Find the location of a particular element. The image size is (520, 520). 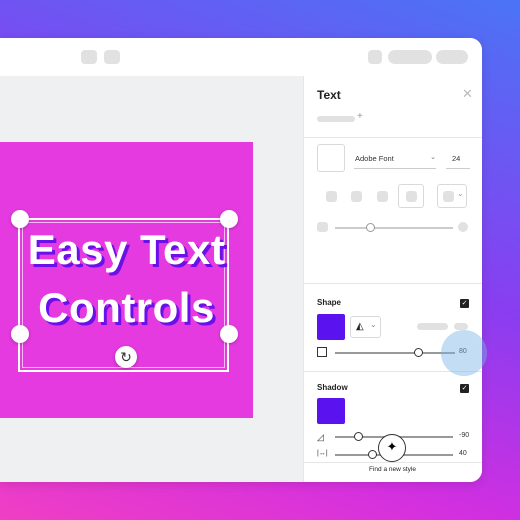

tracking-icon is located at coordinates (322, 227).